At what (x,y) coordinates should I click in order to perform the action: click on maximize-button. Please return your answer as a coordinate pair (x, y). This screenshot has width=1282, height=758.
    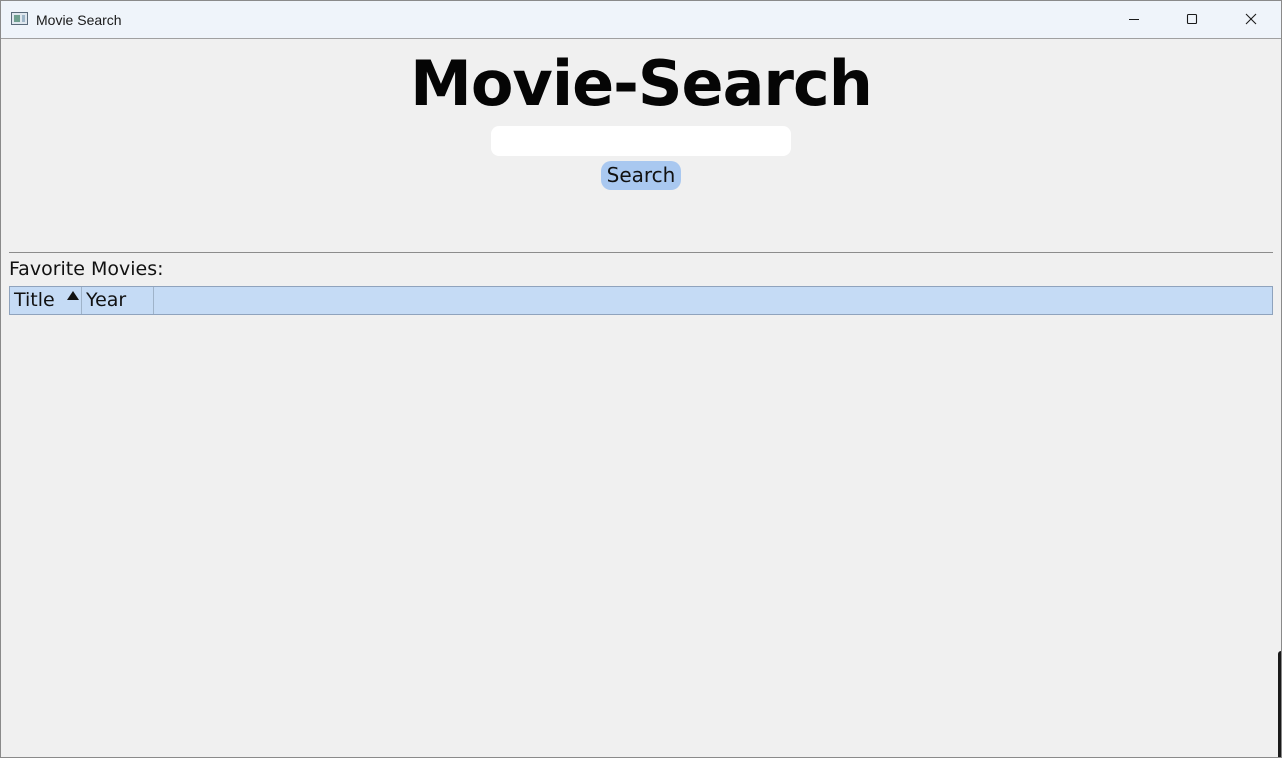
    Looking at the image, I should click on (1192, 19).